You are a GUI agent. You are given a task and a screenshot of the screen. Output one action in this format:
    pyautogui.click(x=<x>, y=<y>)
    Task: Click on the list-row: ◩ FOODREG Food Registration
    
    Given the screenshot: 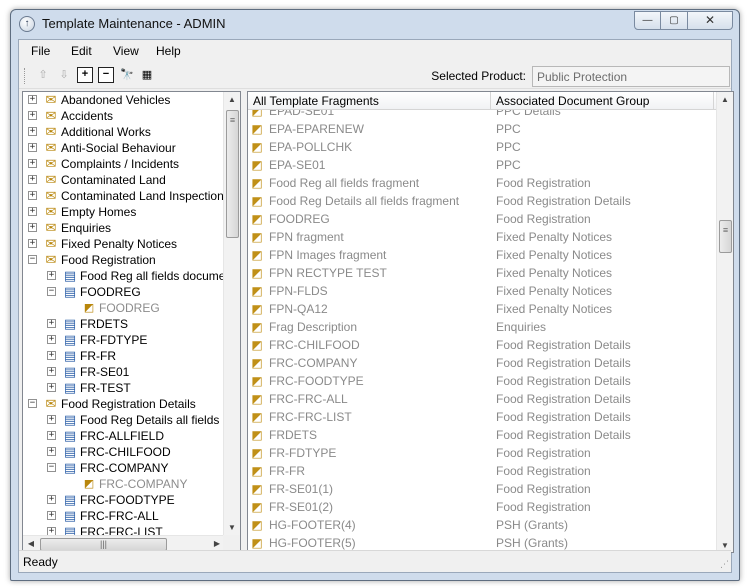 What is the action you would take?
    pyautogui.click(x=483, y=219)
    